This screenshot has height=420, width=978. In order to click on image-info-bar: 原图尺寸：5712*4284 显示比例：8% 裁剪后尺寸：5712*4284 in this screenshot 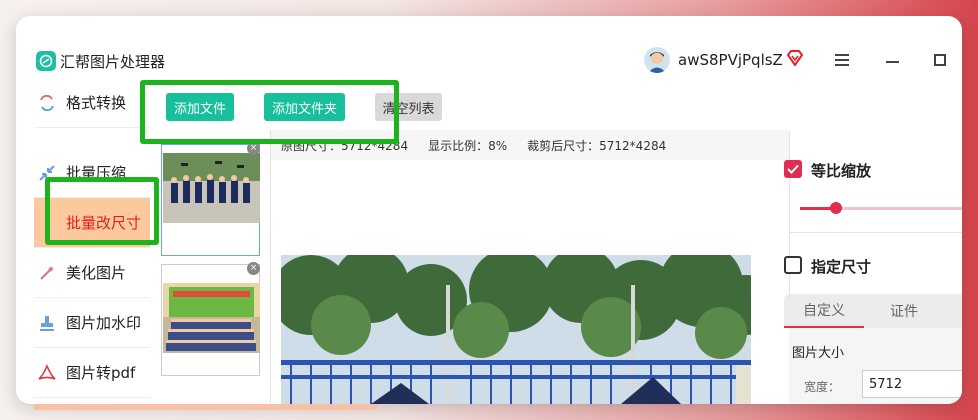, I will do `click(530, 145)`.